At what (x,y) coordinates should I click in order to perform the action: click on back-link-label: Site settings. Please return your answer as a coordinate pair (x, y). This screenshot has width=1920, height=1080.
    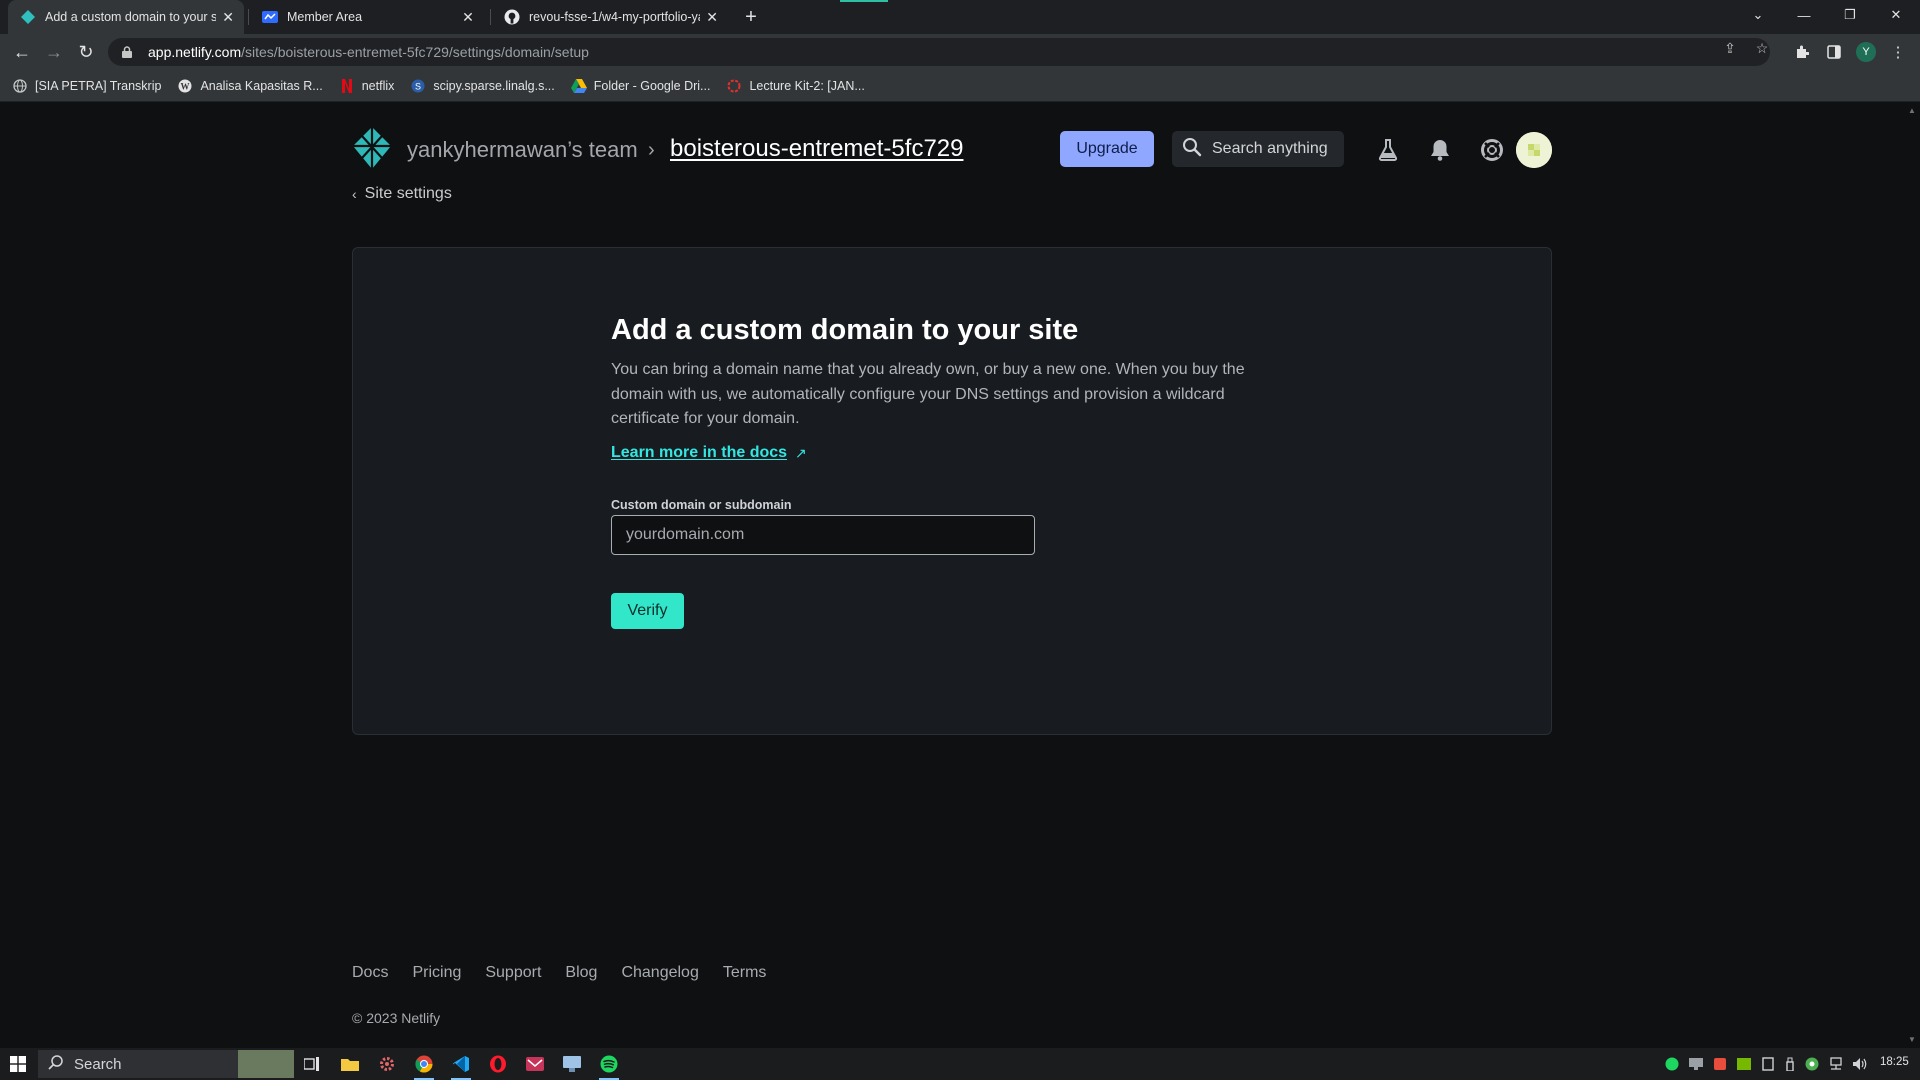
    Looking at the image, I should click on (408, 193).